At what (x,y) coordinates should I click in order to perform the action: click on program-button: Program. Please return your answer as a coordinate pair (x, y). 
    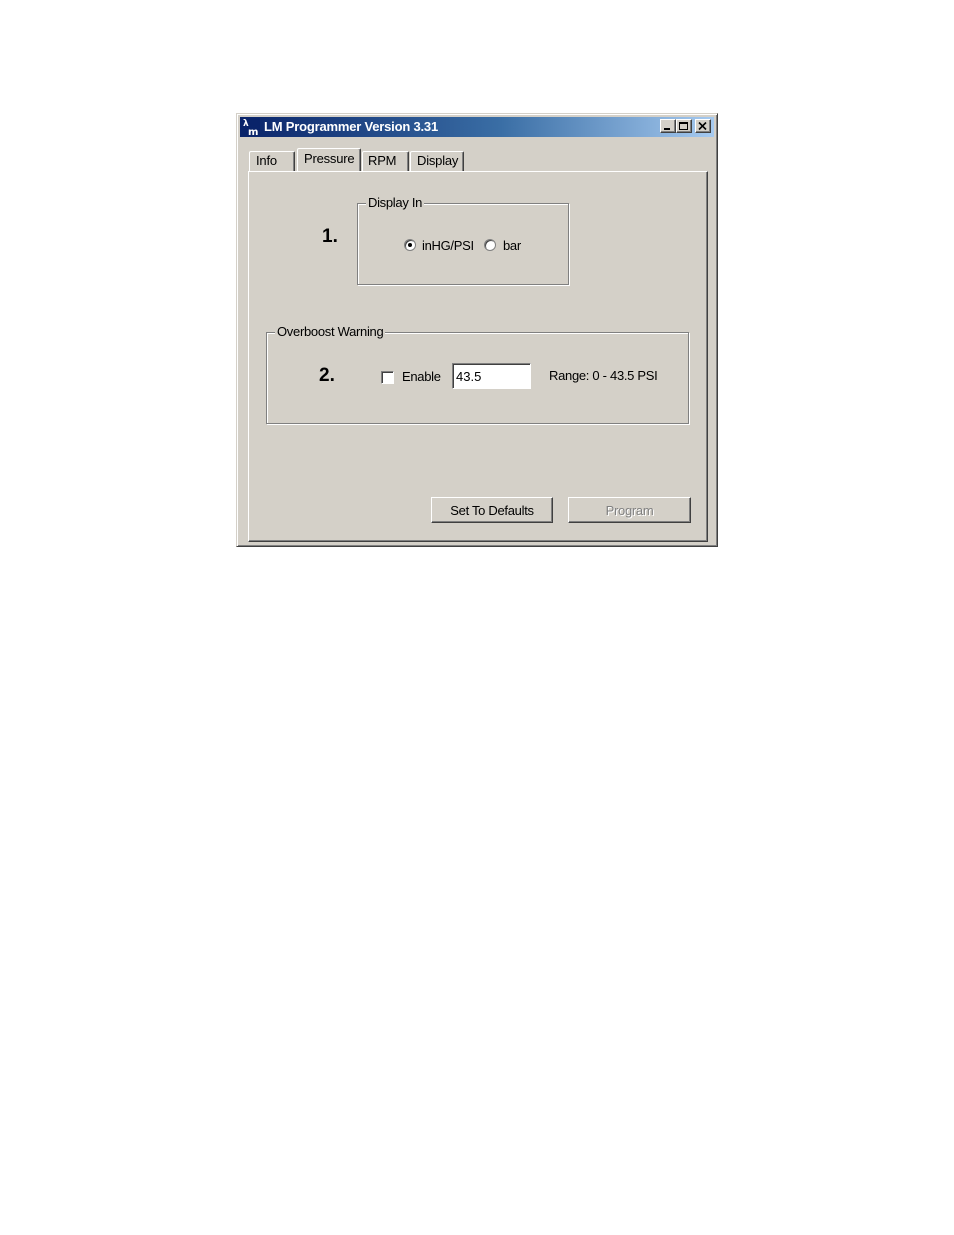
    Looking at the image, I should click on (629, 510).